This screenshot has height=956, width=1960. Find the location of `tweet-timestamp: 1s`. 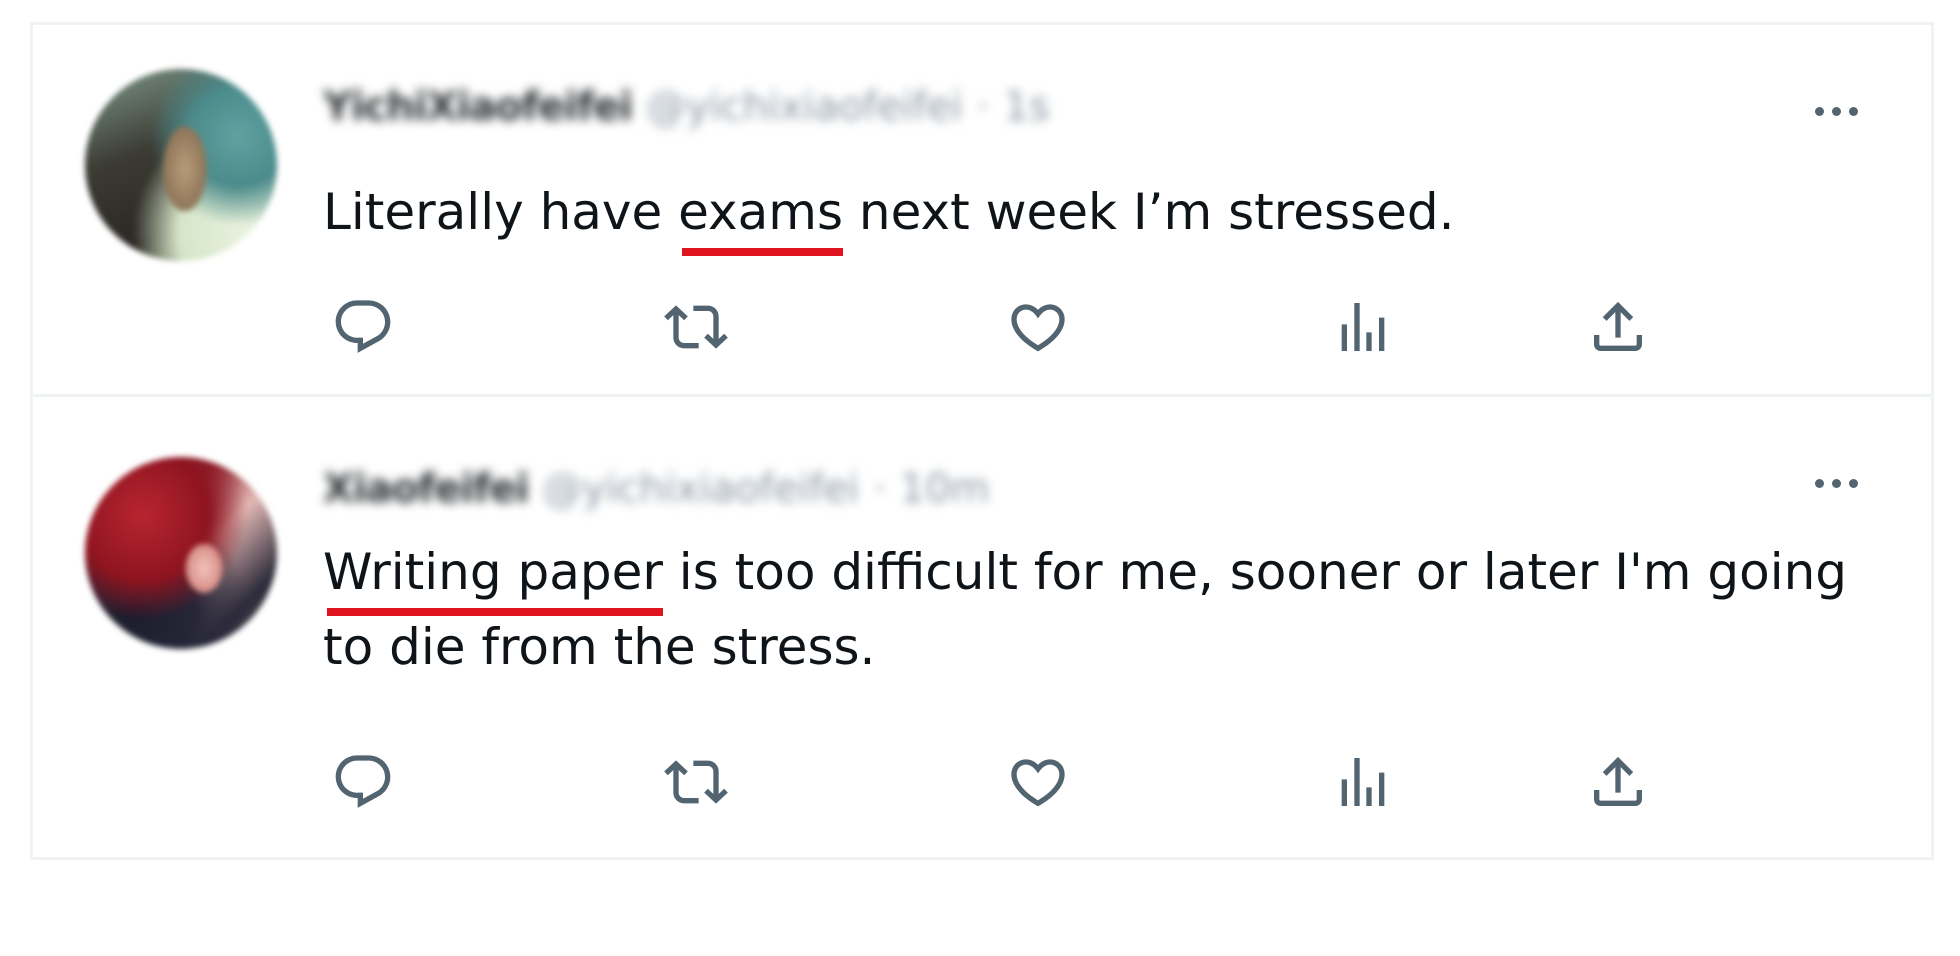

tweet-timestamp: 1s is located at coordinates (1026, 107).